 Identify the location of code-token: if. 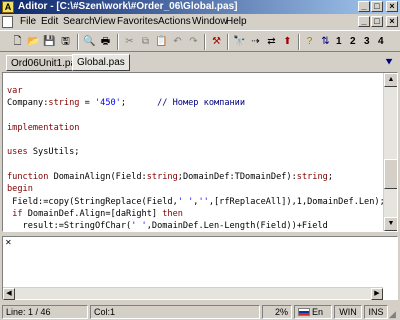
(17, 213).